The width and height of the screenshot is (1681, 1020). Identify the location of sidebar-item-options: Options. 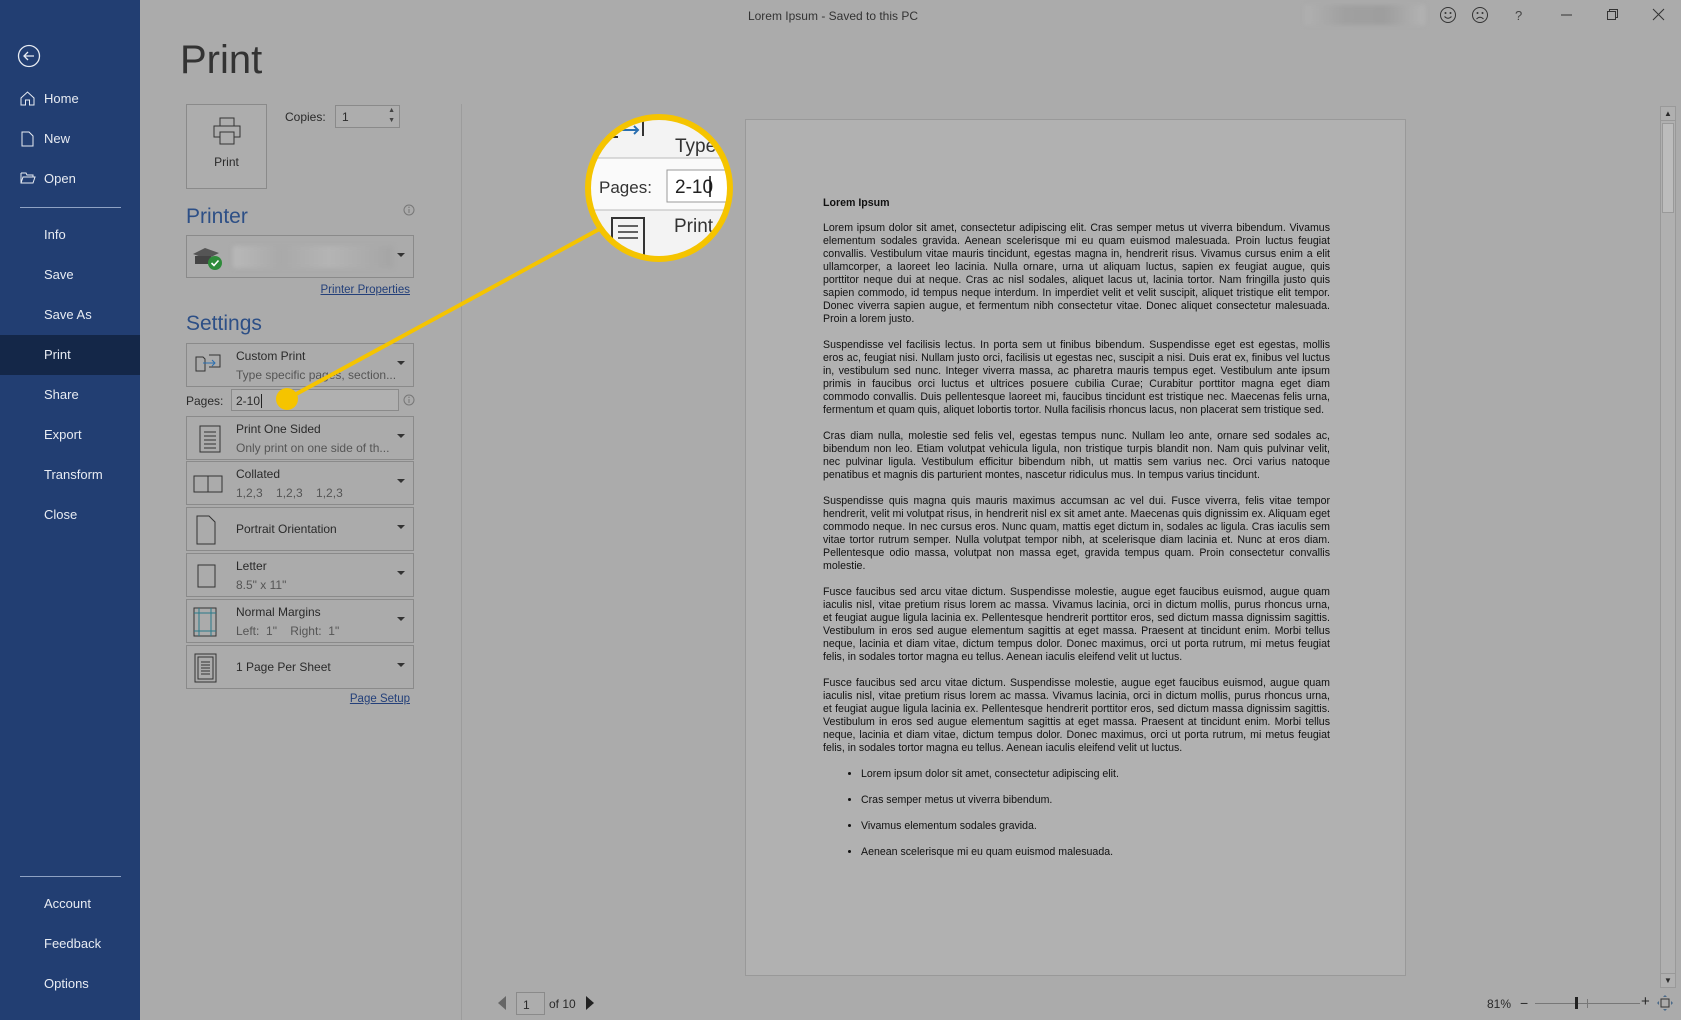
(70, 984).